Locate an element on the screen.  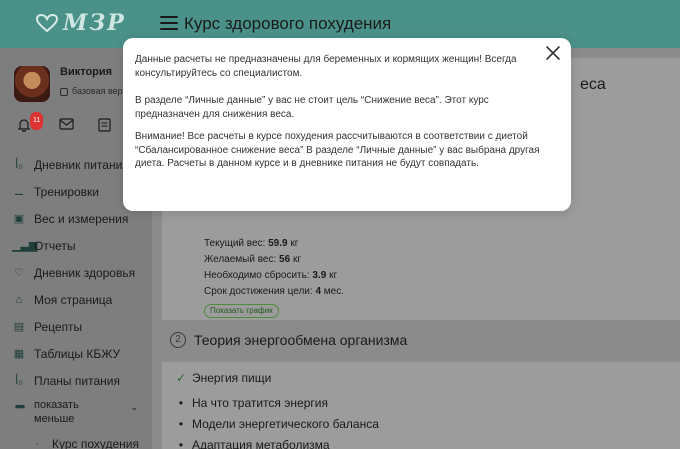
list-item: ✓ Энергия пищи is located at coordinates (222, 378).